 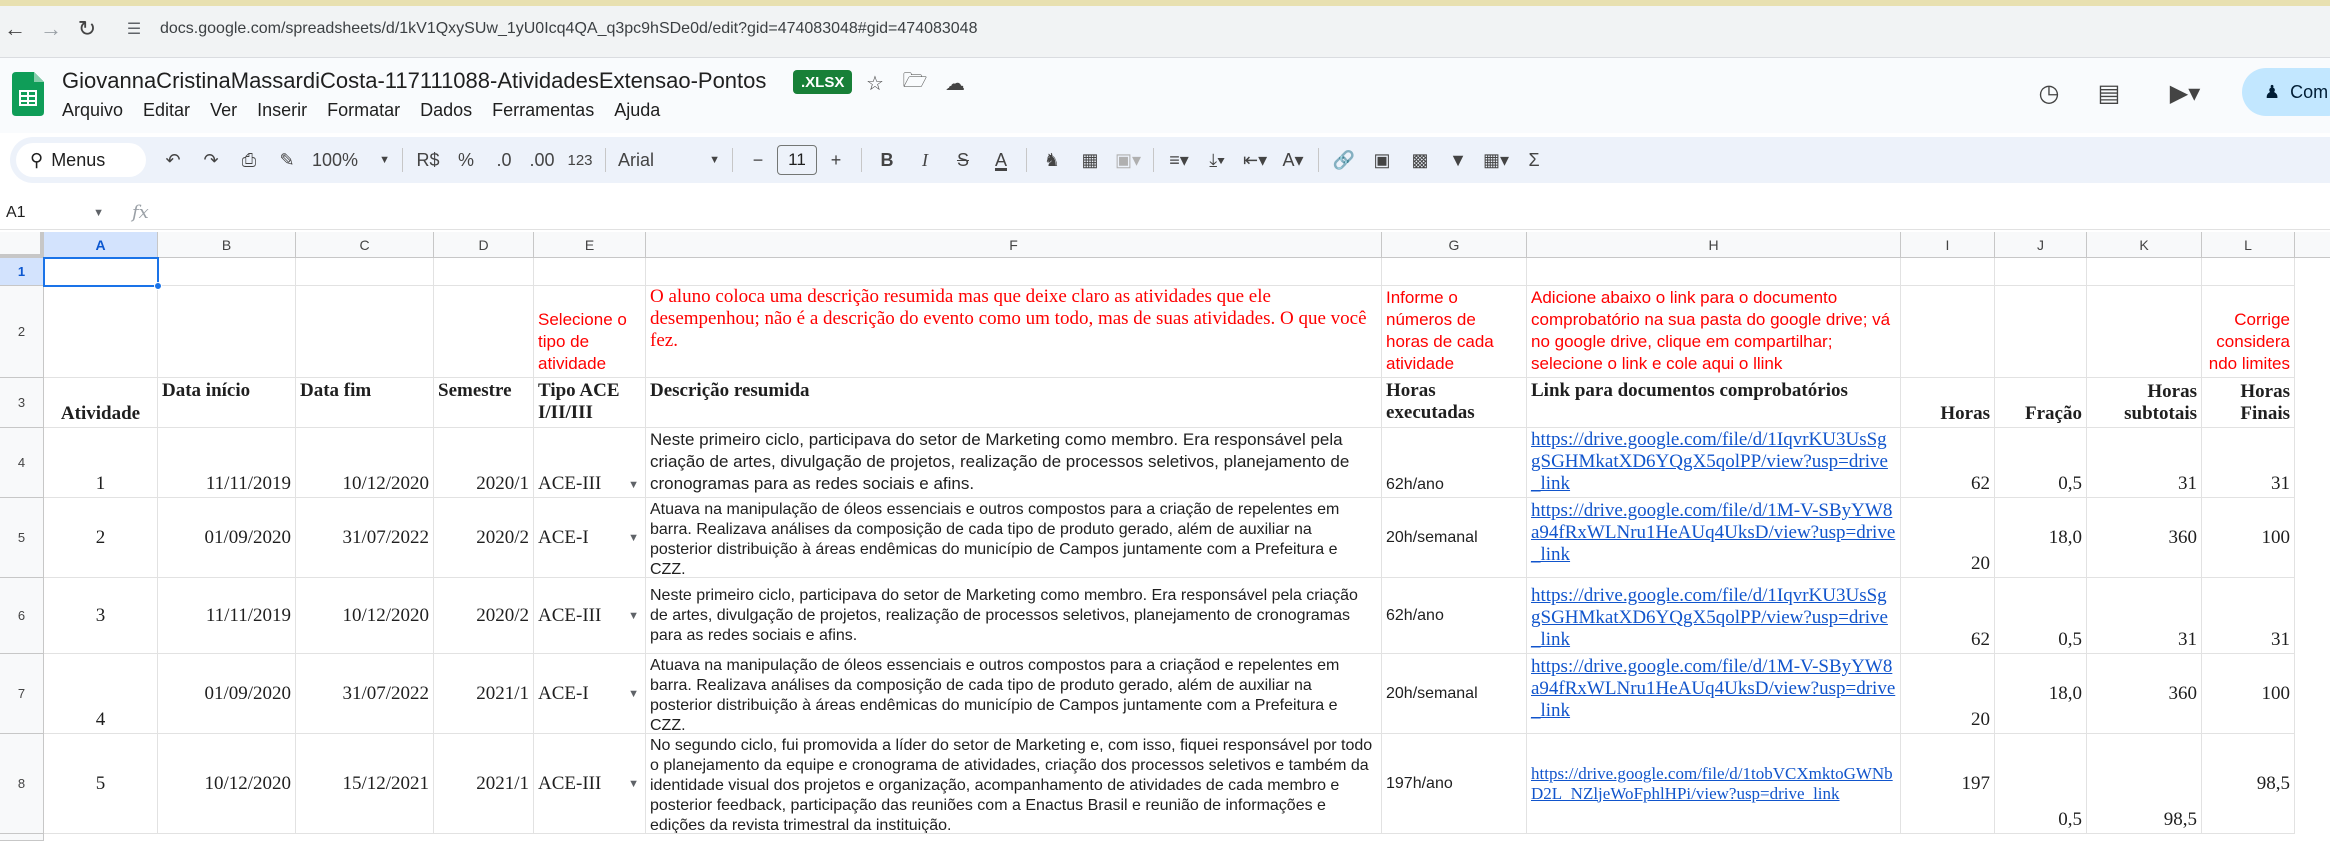 What do you see at coordinates (227, 784) in the screenshot?
I see `cell-b8: 10/12/2020` at bounding box center [227, 784].